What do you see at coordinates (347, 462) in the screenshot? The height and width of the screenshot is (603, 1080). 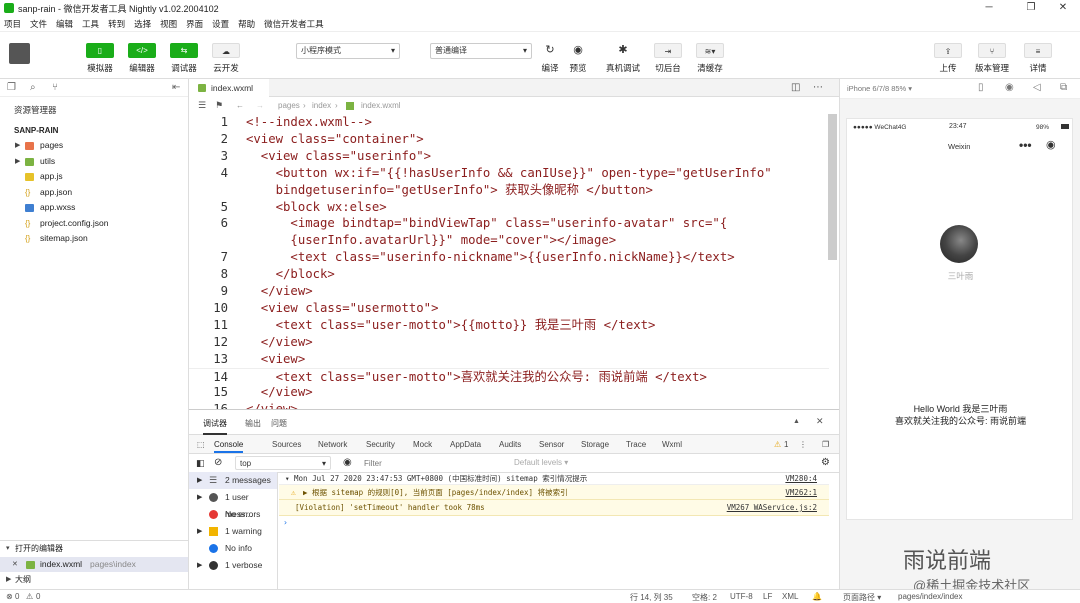 I see `eye-icon: ◉` at bounding box center [347, 462].